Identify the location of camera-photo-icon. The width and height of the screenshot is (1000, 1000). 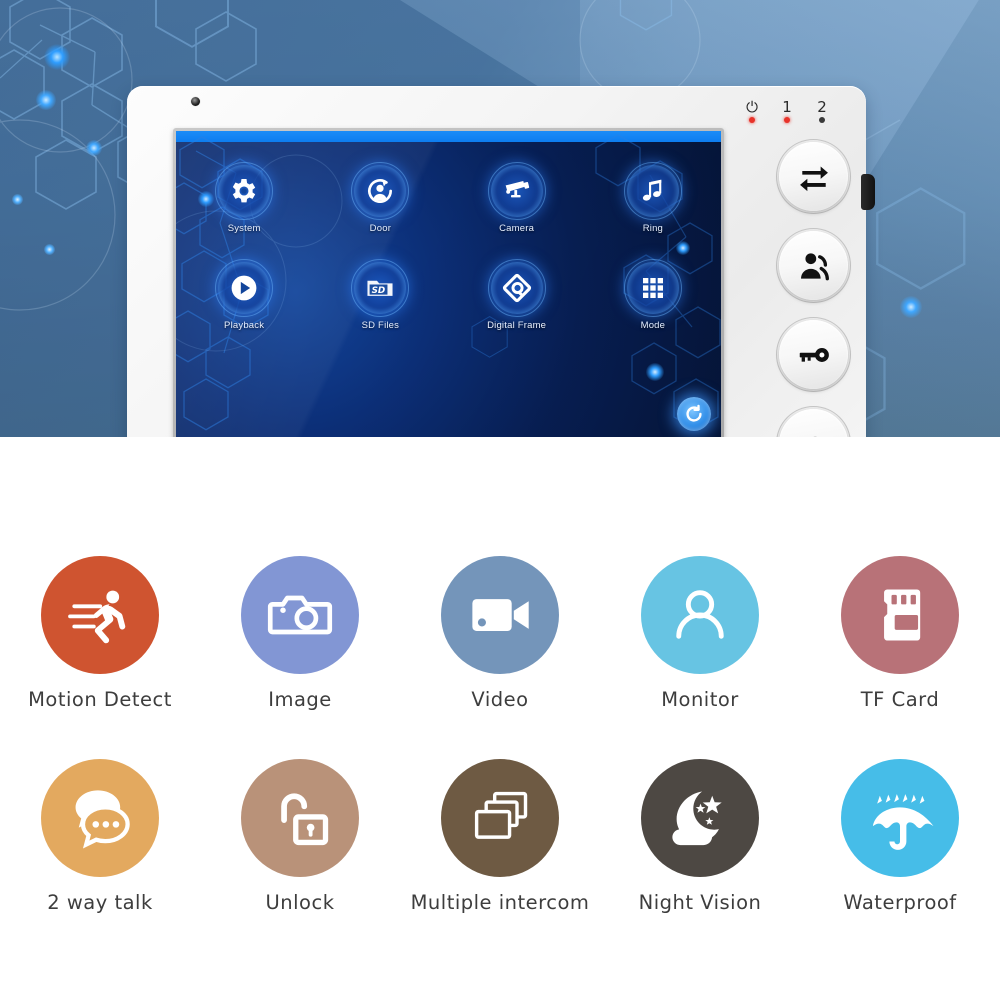
(300, 615).